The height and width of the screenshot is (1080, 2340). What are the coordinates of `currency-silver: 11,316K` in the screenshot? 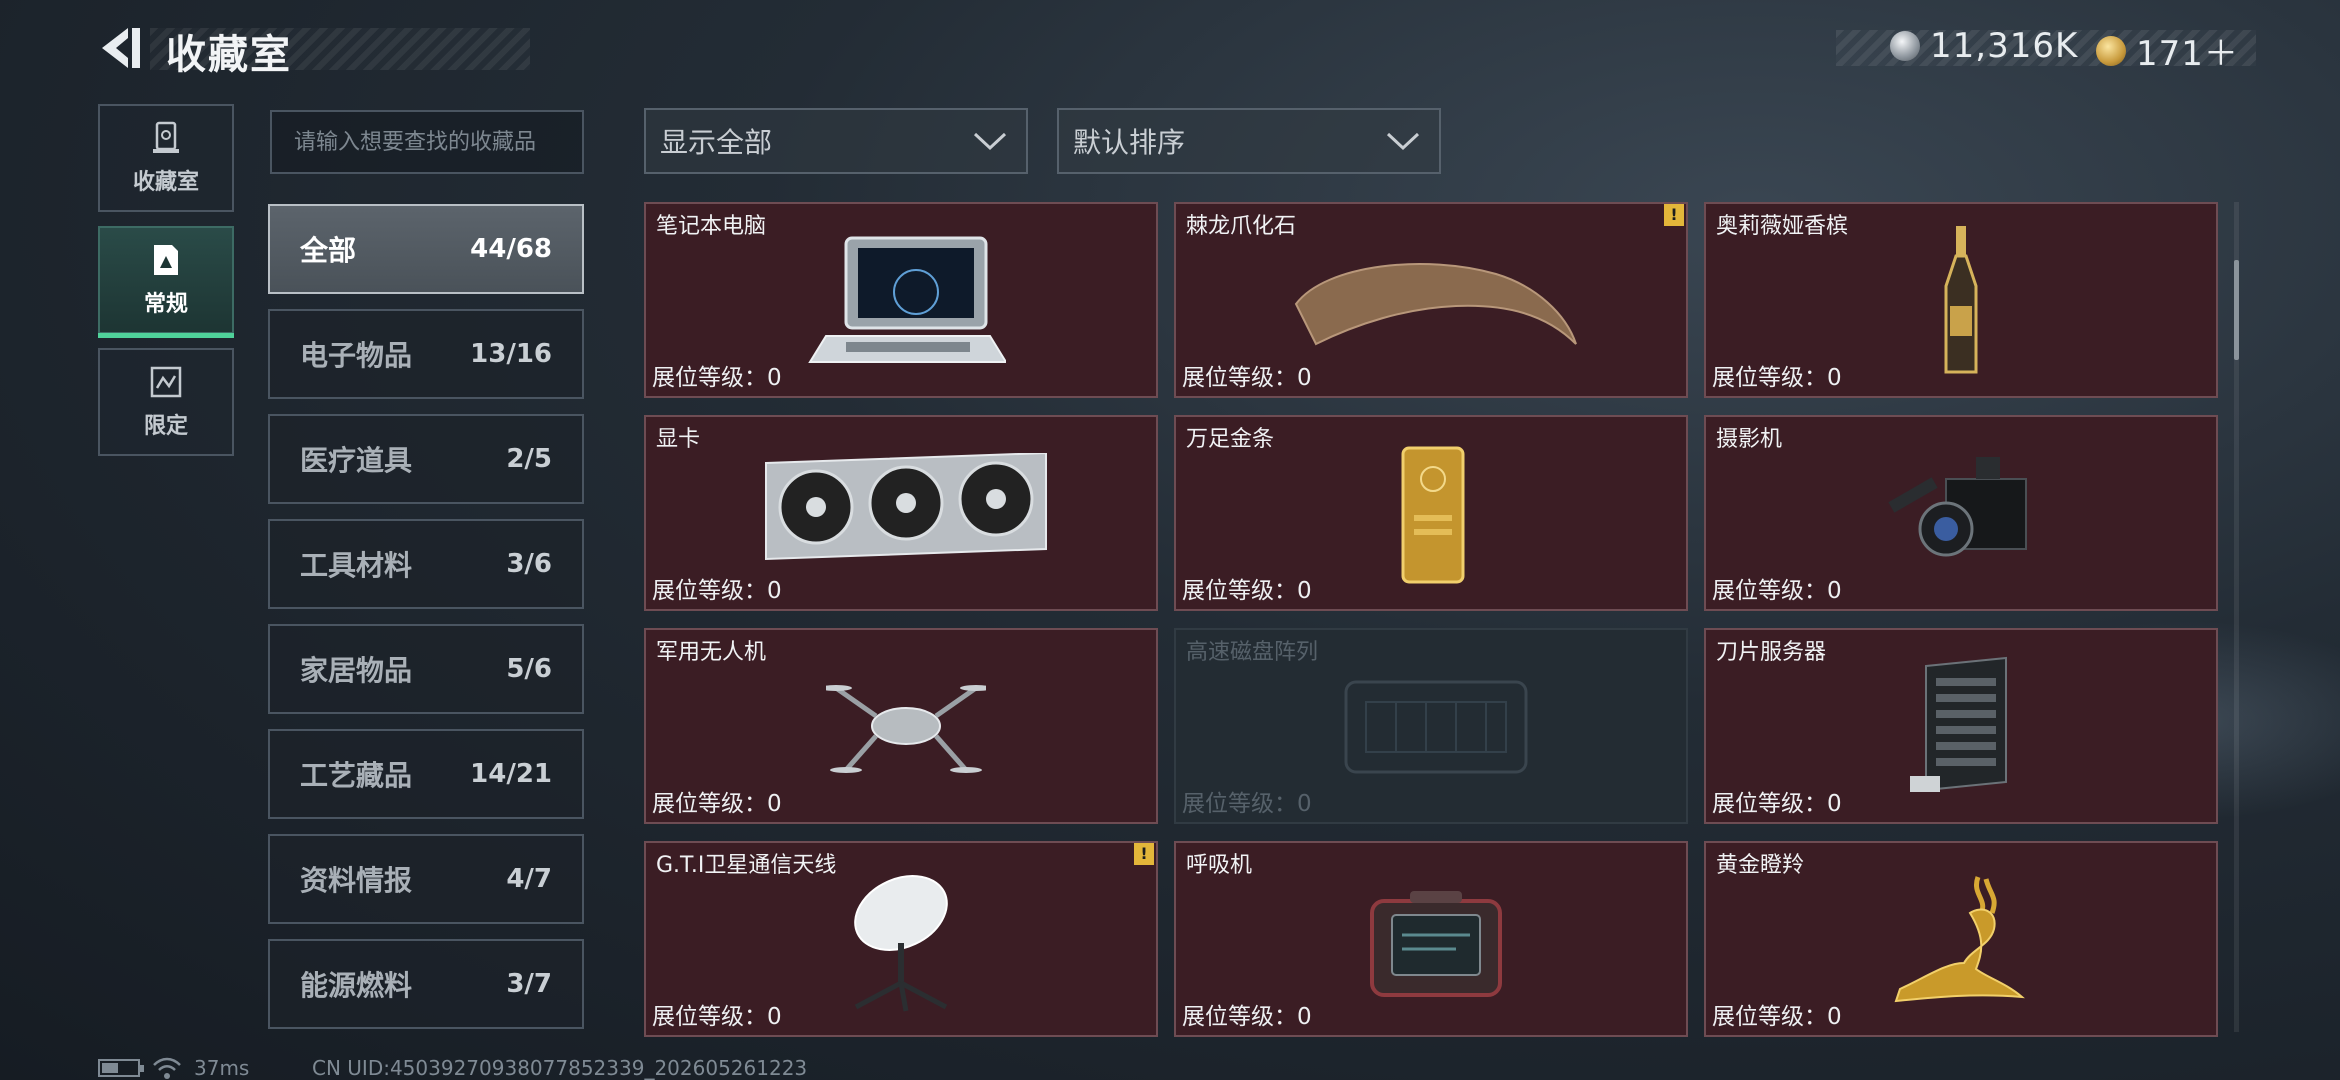 It's located at (1984, 46).